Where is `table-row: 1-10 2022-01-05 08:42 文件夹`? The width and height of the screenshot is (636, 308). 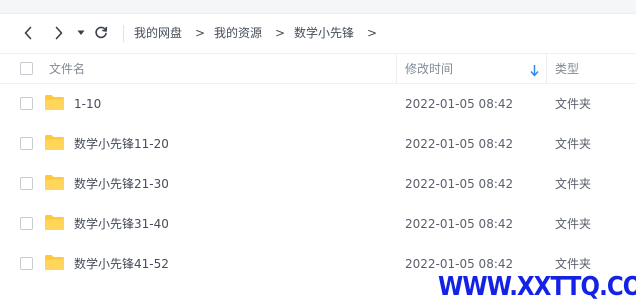 table-row: 1-10 2022-01-05 08:42 文件夹 is located at coordinates (318, 104).